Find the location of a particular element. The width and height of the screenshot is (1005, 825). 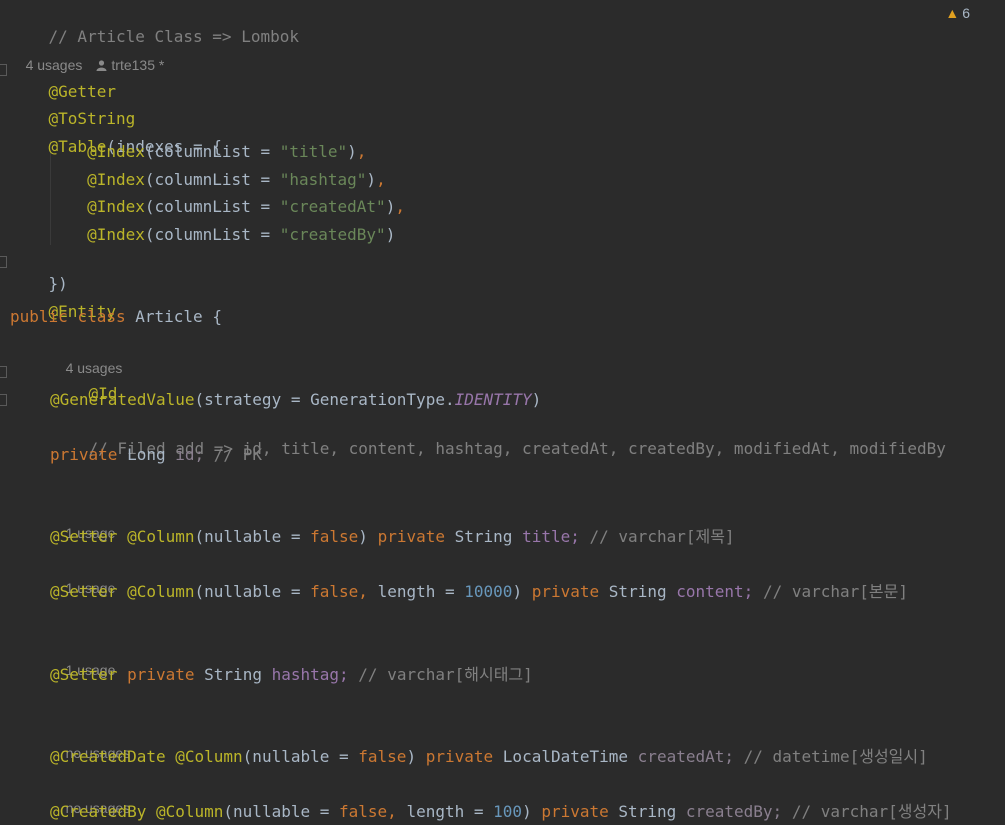

warning-count: 6 is located at coordinates (966, 13).